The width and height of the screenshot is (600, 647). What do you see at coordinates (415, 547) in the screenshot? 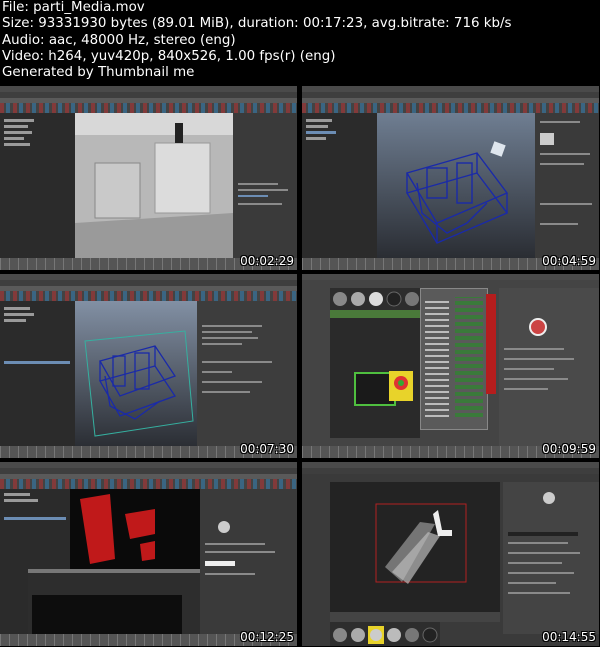
I see `viewport` at bounding box center [415, 547].